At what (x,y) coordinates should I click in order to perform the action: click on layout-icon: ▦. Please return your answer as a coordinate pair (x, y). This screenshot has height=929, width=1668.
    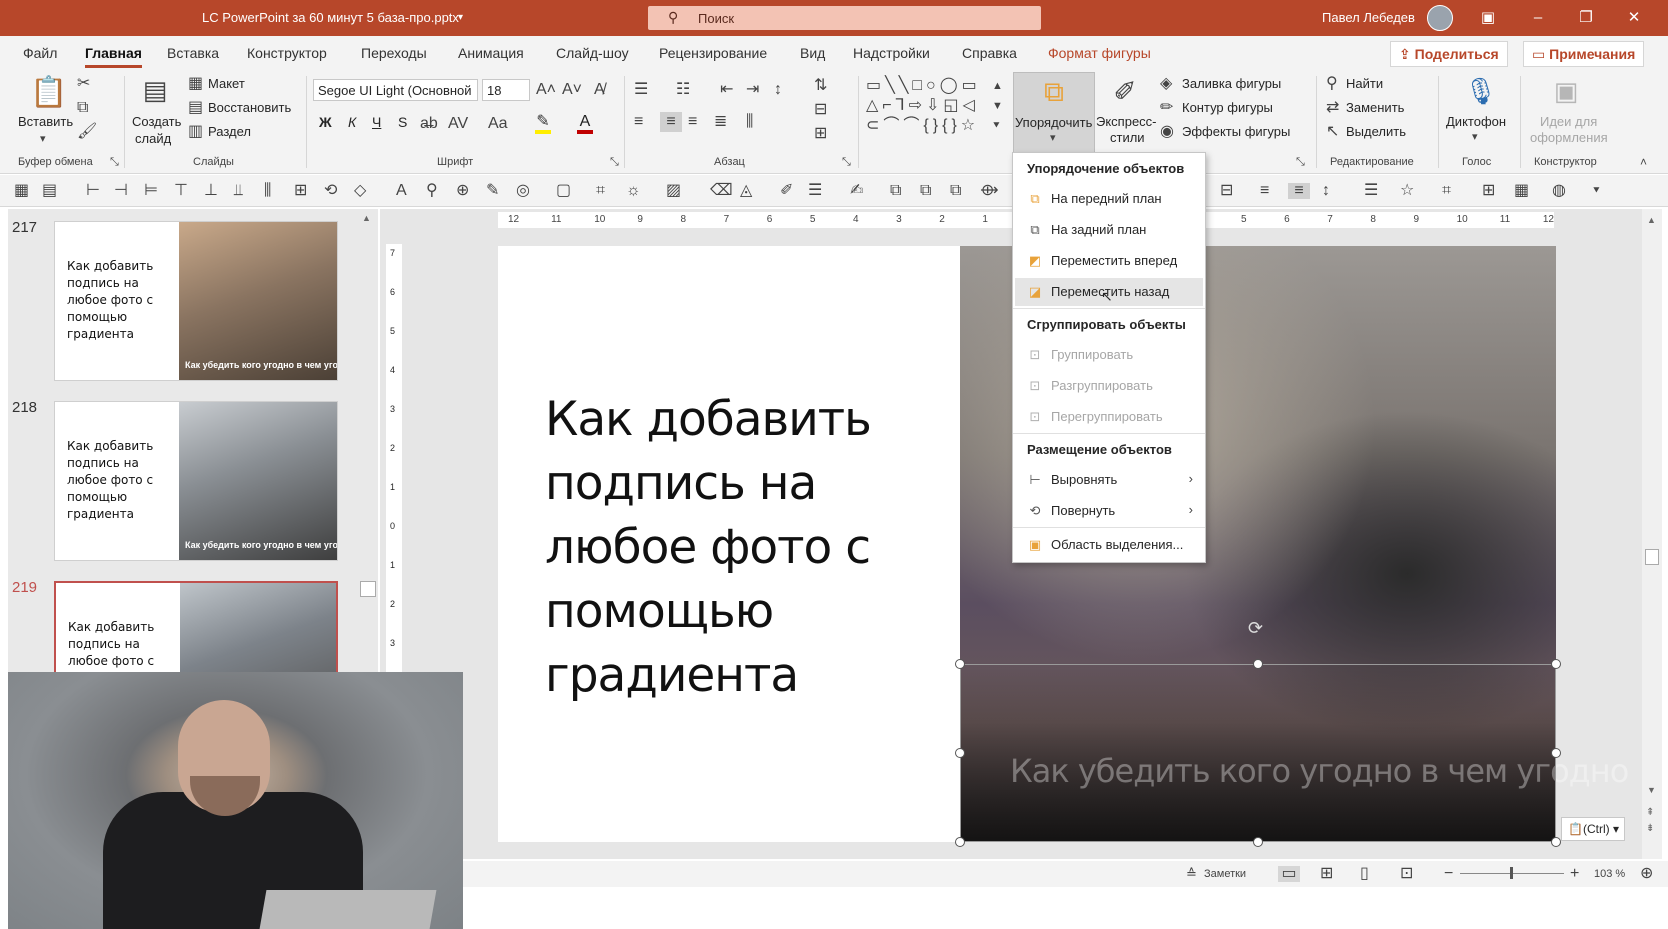
    Looking at the image, I should click on (195, 84).